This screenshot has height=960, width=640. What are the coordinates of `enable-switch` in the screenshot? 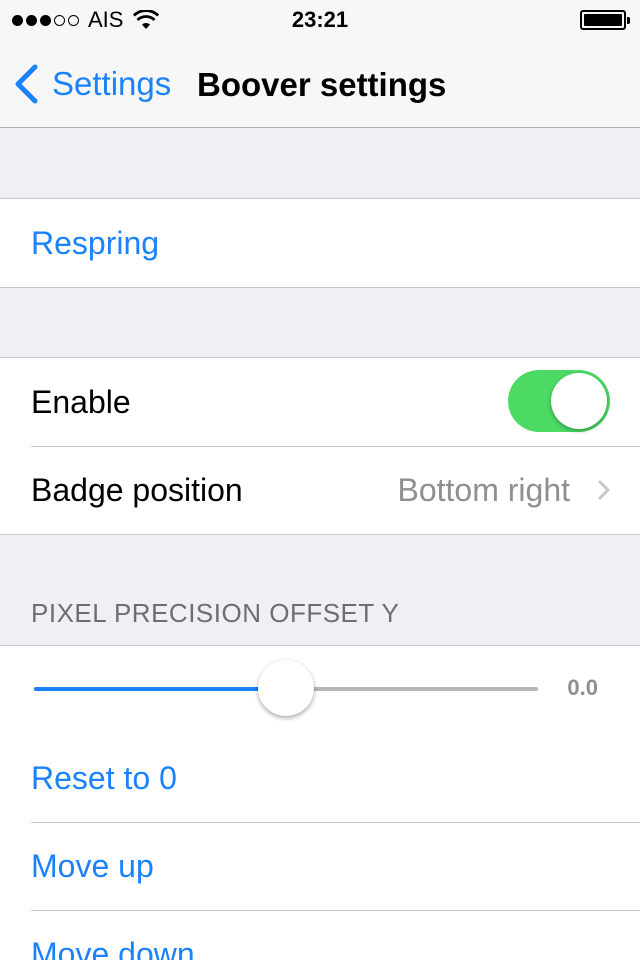 It's located at (559, 401).